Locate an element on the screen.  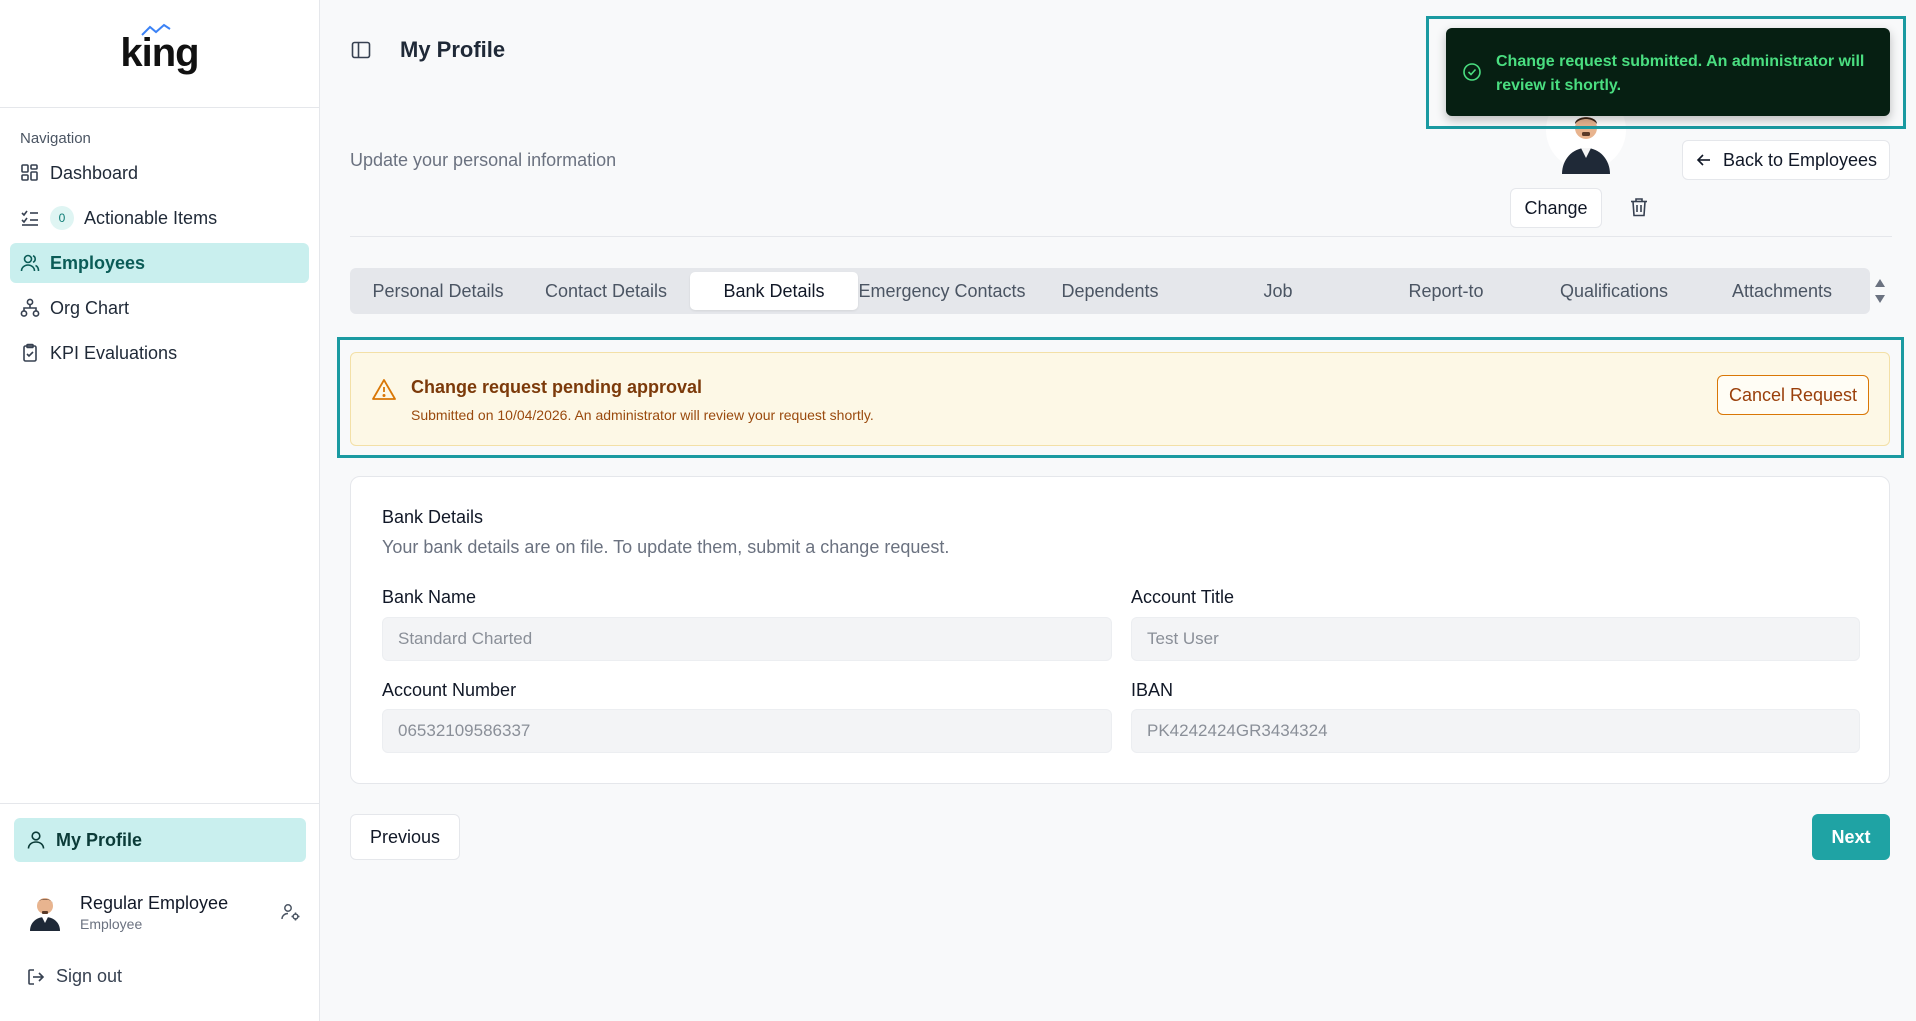
sidebar-item-dashboard: Dashboard is located at coordinates (159, 173).